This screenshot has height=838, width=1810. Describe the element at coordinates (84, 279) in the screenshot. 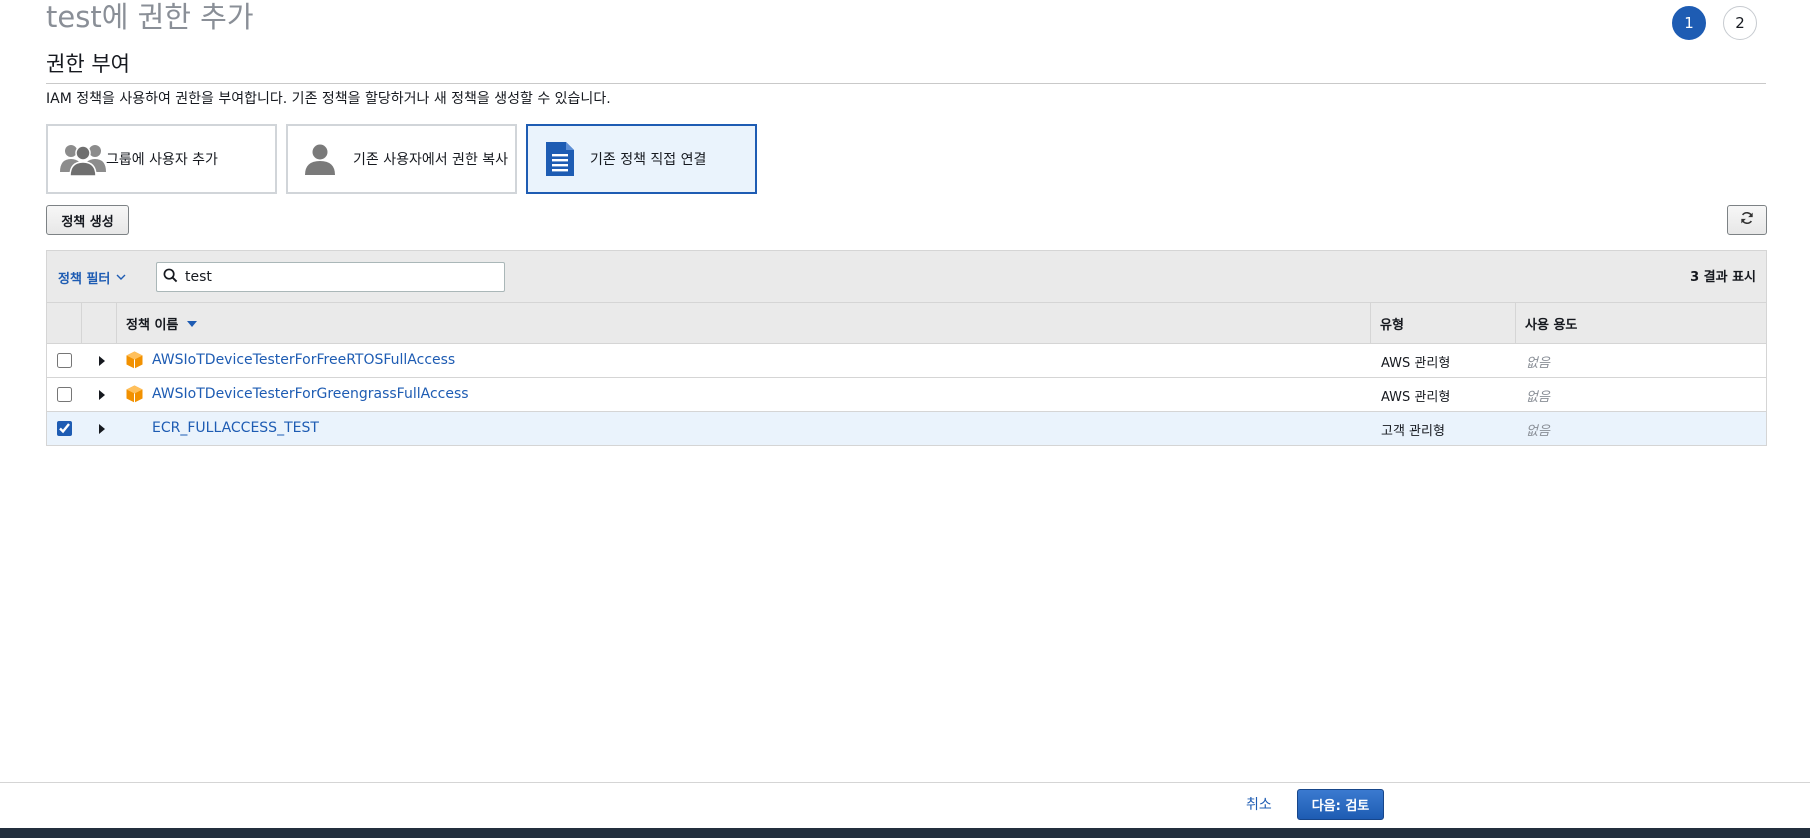

I see `filter-label: 정책 필터` at that location.